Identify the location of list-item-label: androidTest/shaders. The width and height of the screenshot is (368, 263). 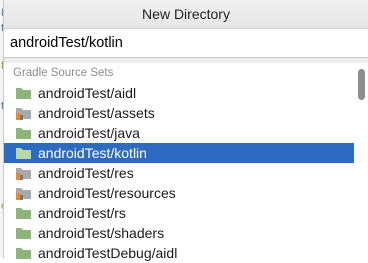
(101, 233).